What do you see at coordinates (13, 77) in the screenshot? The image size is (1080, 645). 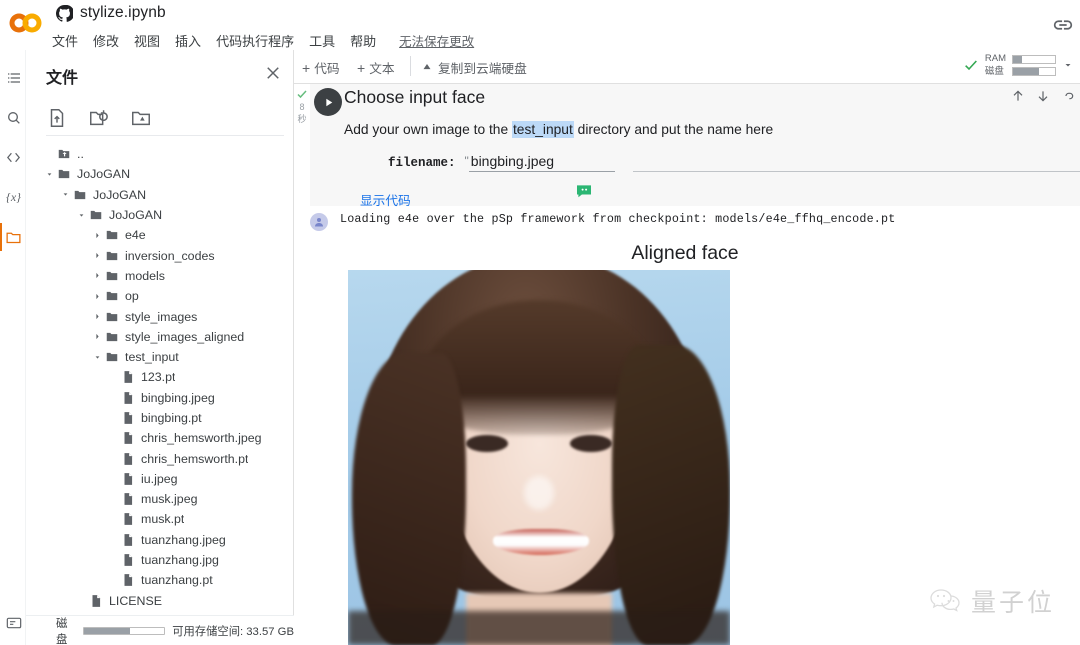 I see `table-of-contents-icon` at bounding box center [13, 77].